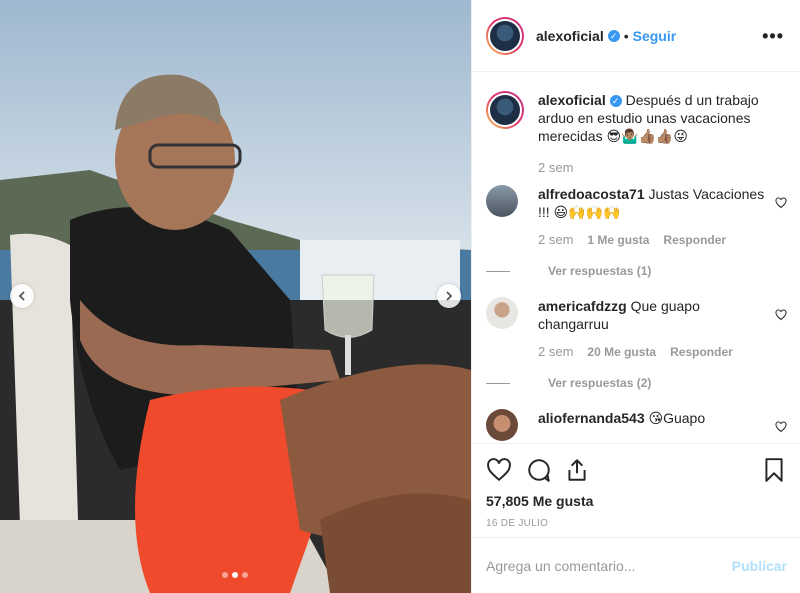  What do you see at coordinates (505, 35) in the screenshot?
I see `author-avatar` at bounding box center [505, 35].